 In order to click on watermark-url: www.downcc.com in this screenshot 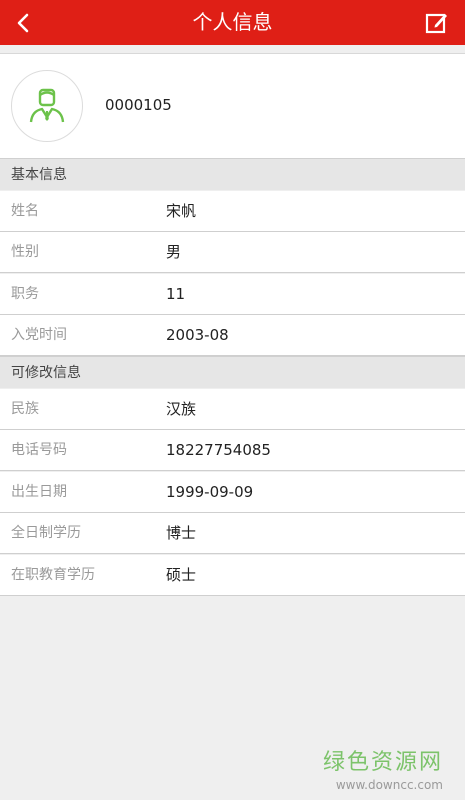, I will do `click(389, 785)`.